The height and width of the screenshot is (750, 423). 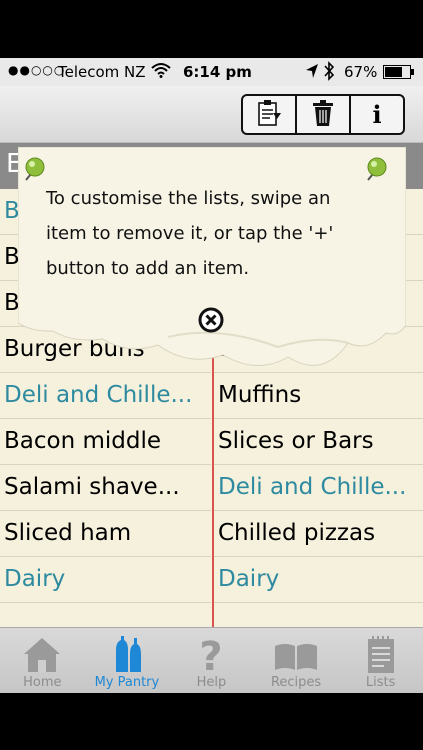 What do you see at coordinates (296, 657) in the screenshot?
I see `recipes-icon` at bounding box center [296, 657].